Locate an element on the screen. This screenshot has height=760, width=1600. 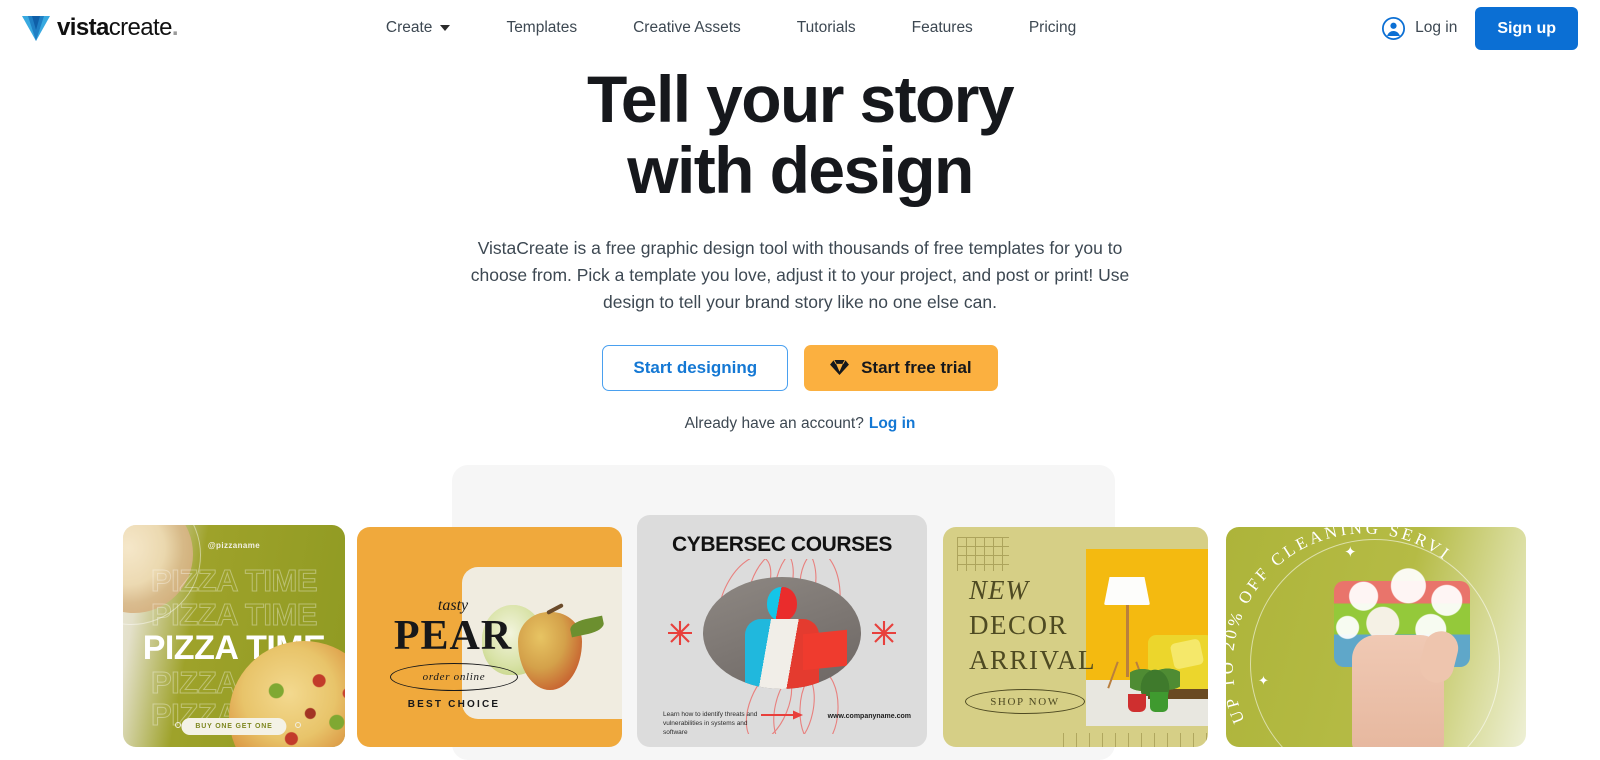
logo-bold: vista is located at coordinates (83, 27).